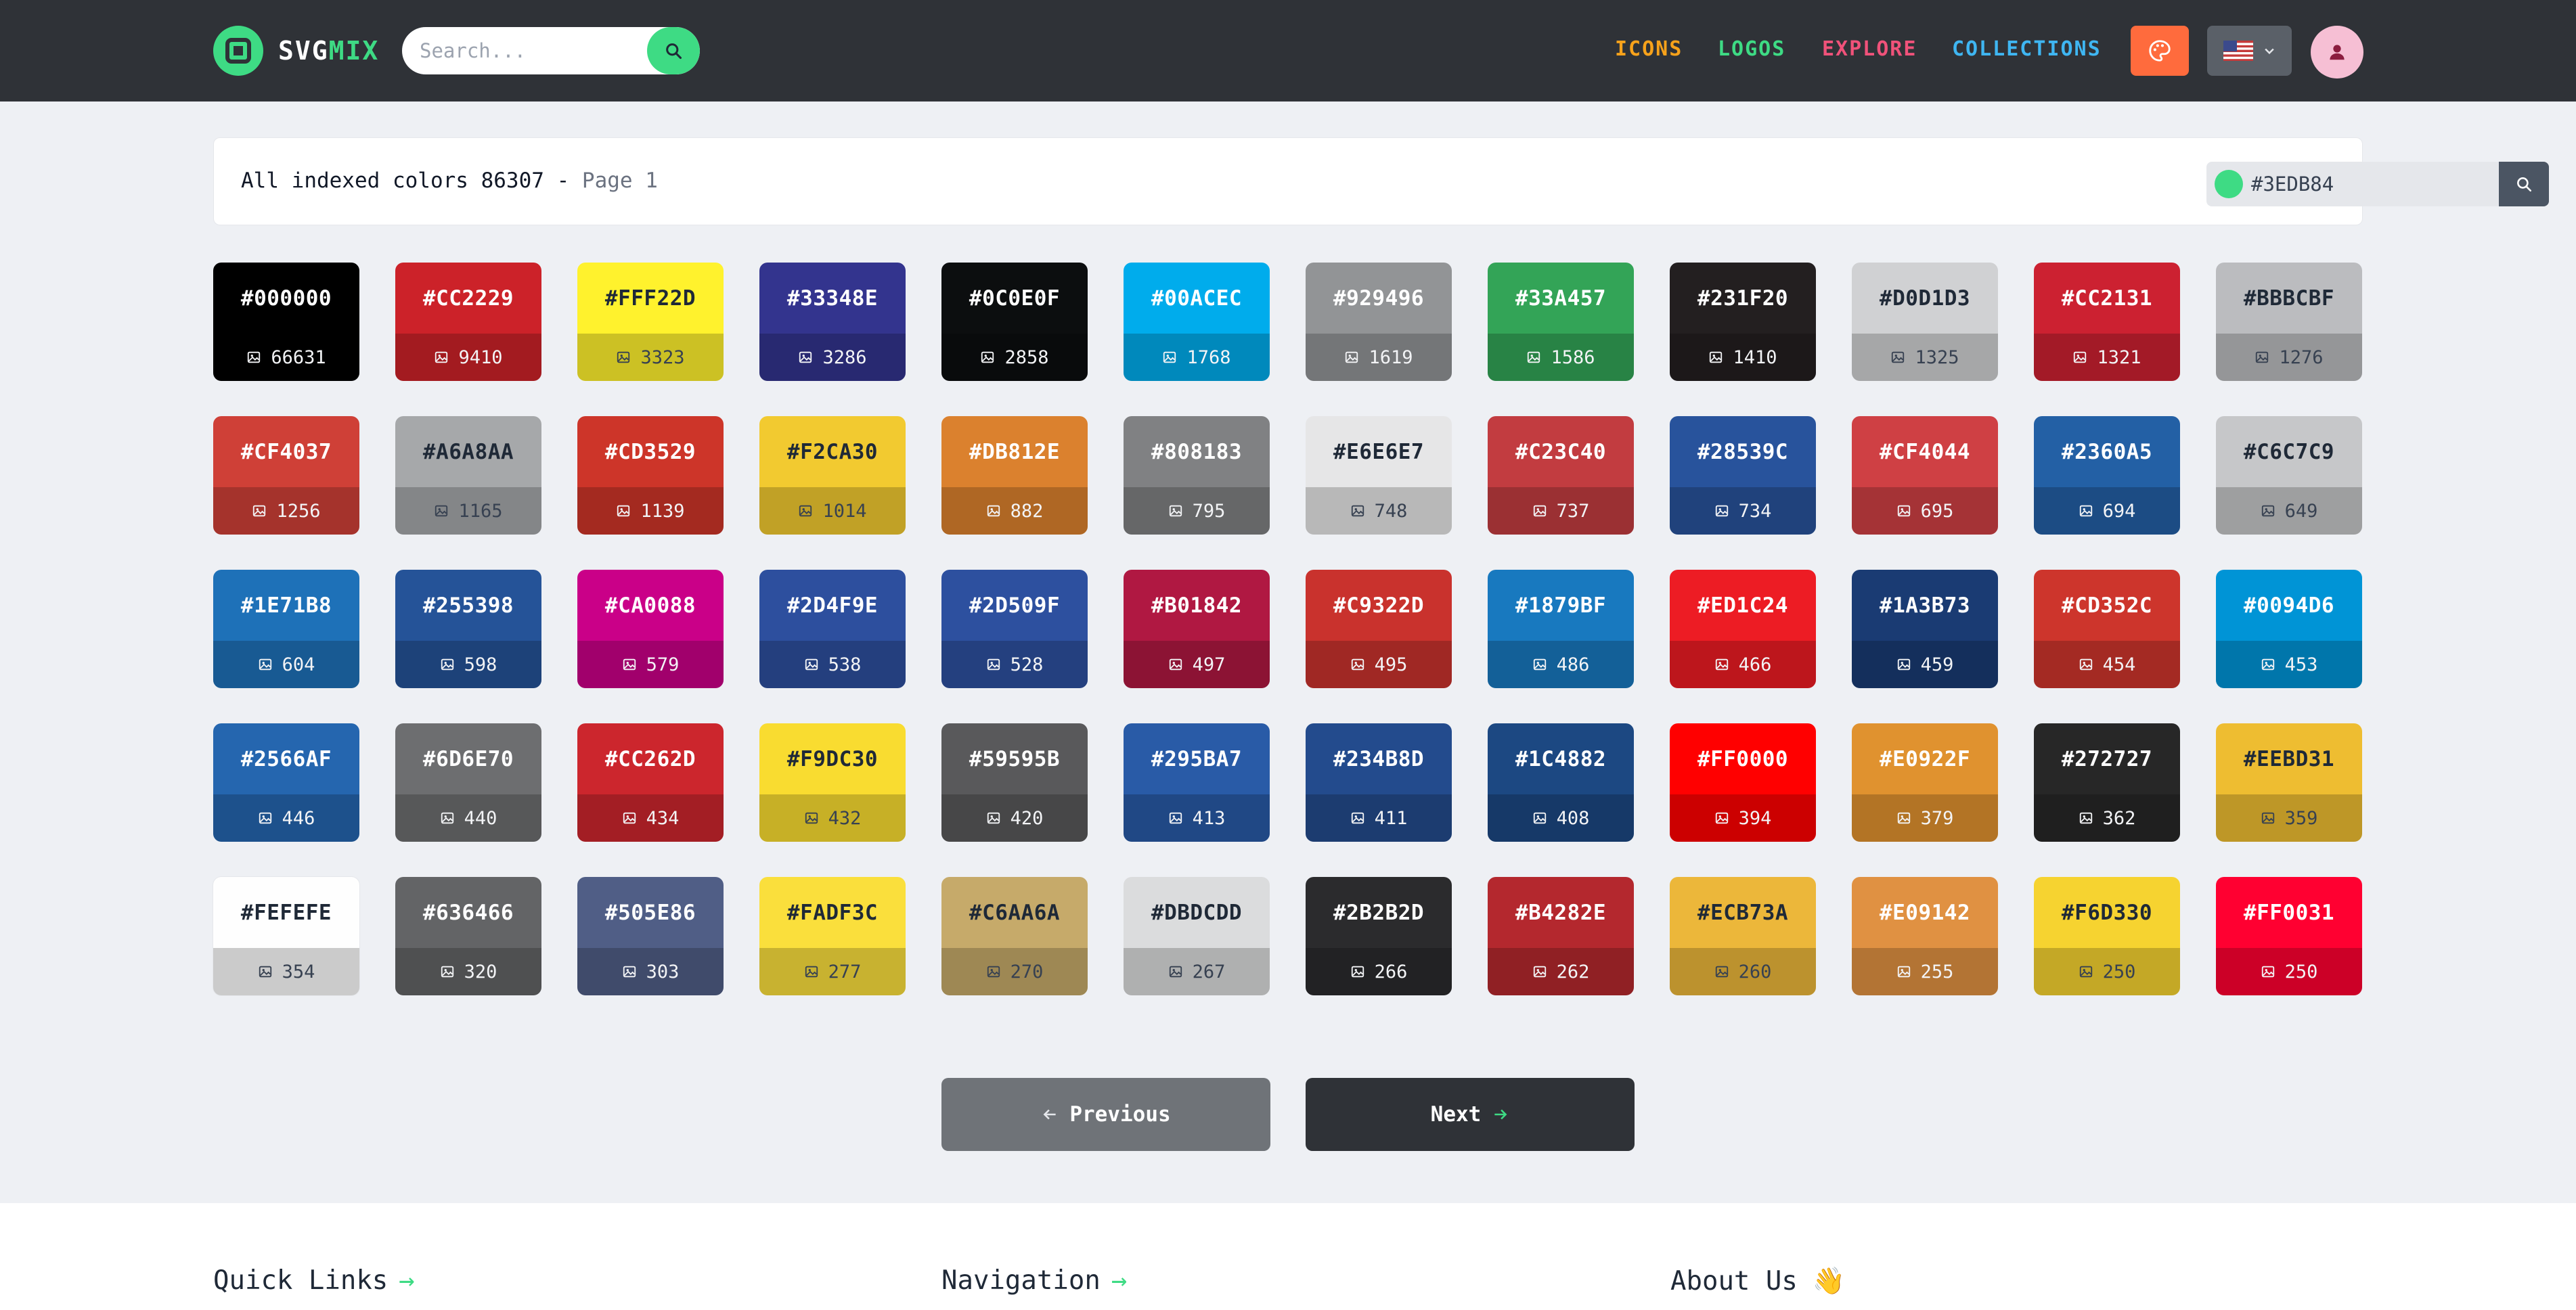  I want to click on color-swatch: #255398 598, so click(468, 629).